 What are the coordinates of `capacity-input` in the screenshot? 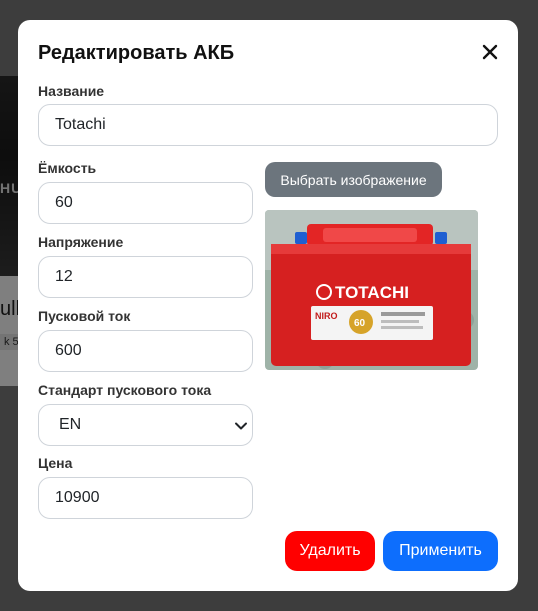 It's located at (145, 203).